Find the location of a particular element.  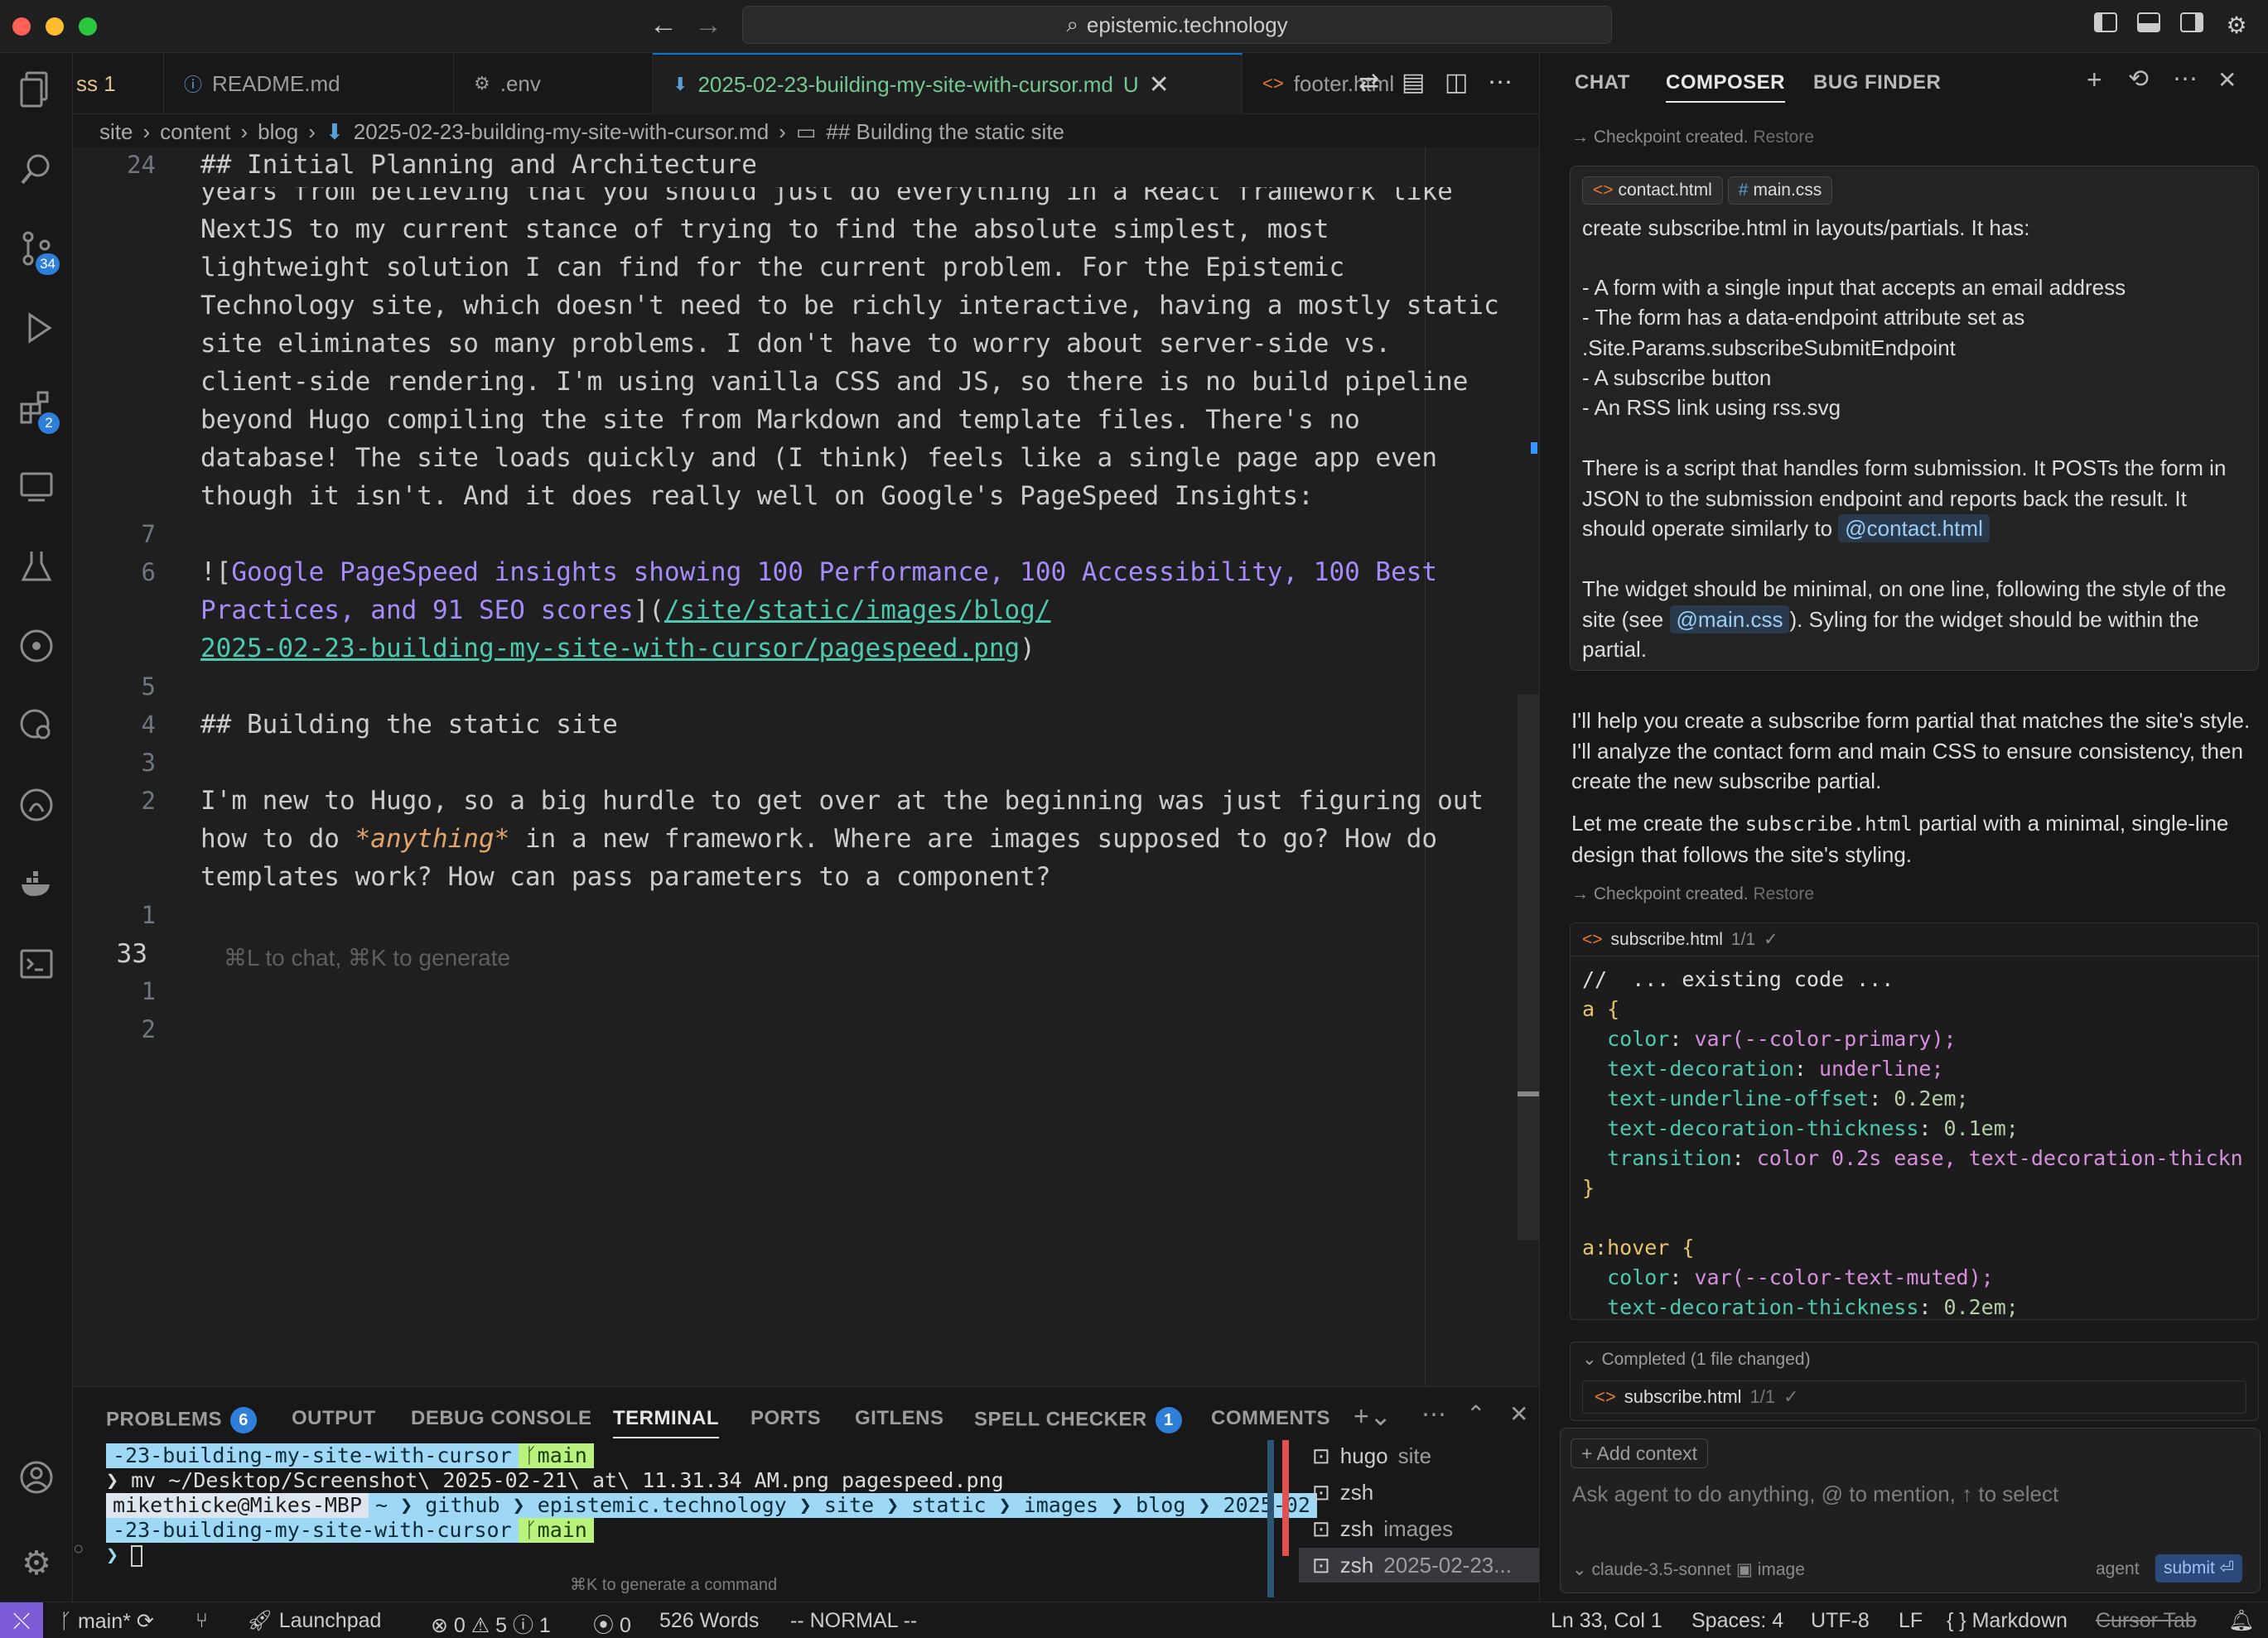

command-center-search: ⌕ epistemic.technology is located at coordinates (1177, 25).